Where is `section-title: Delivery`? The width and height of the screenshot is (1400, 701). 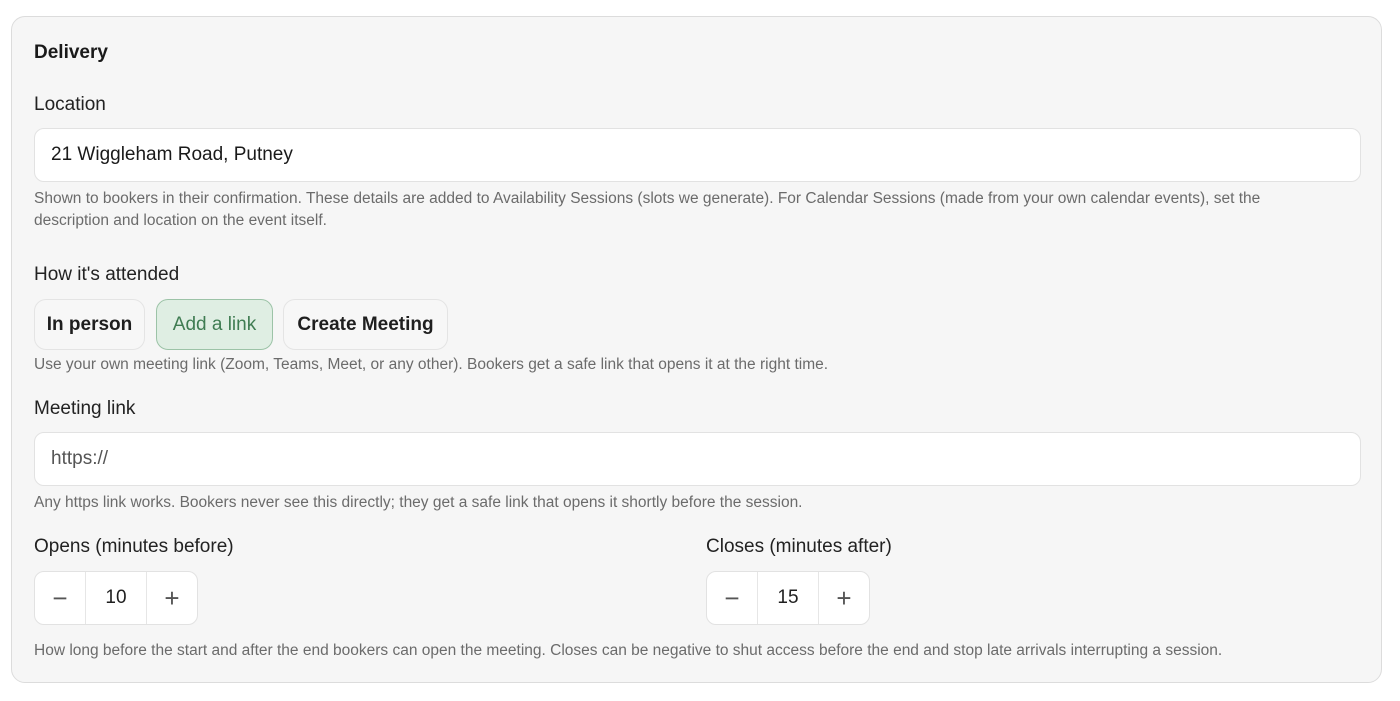
section-title: Delivery is located at coordinates (71, 52).